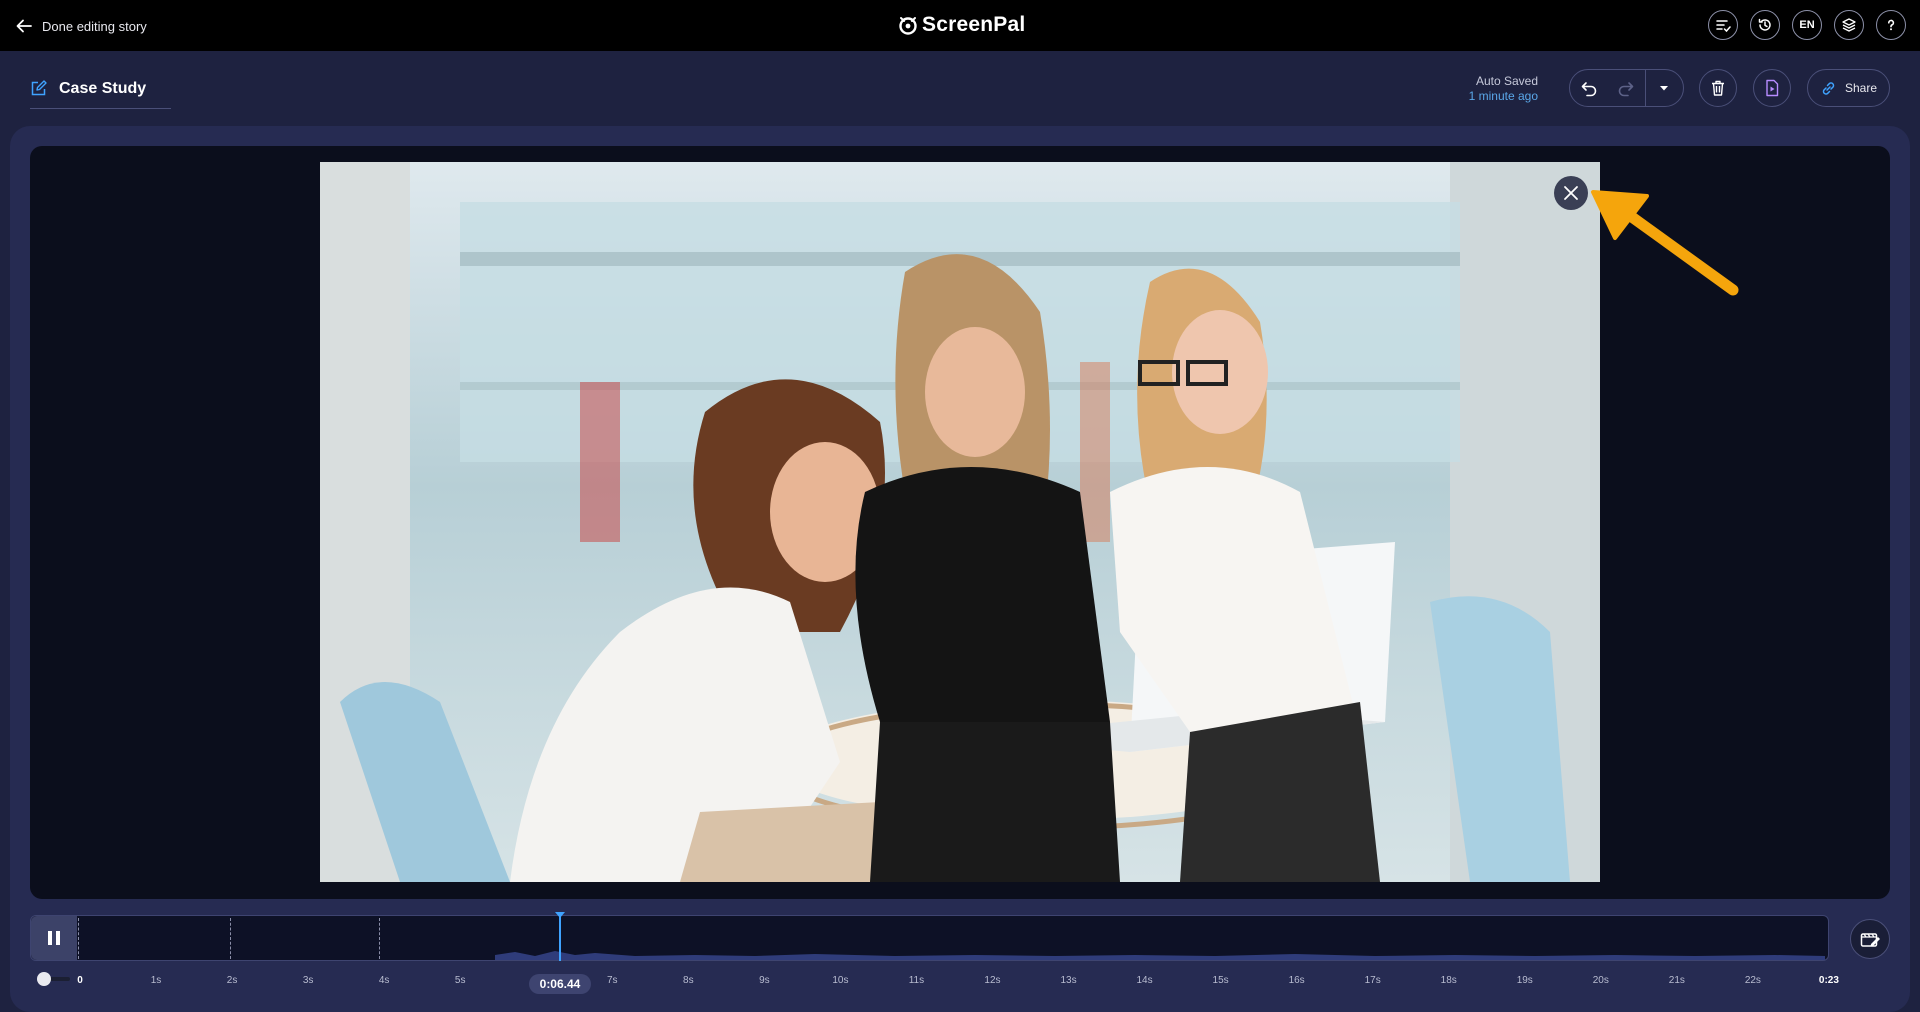  I want to click on screenpal-logo: ScreenPal, so click(961, 25).